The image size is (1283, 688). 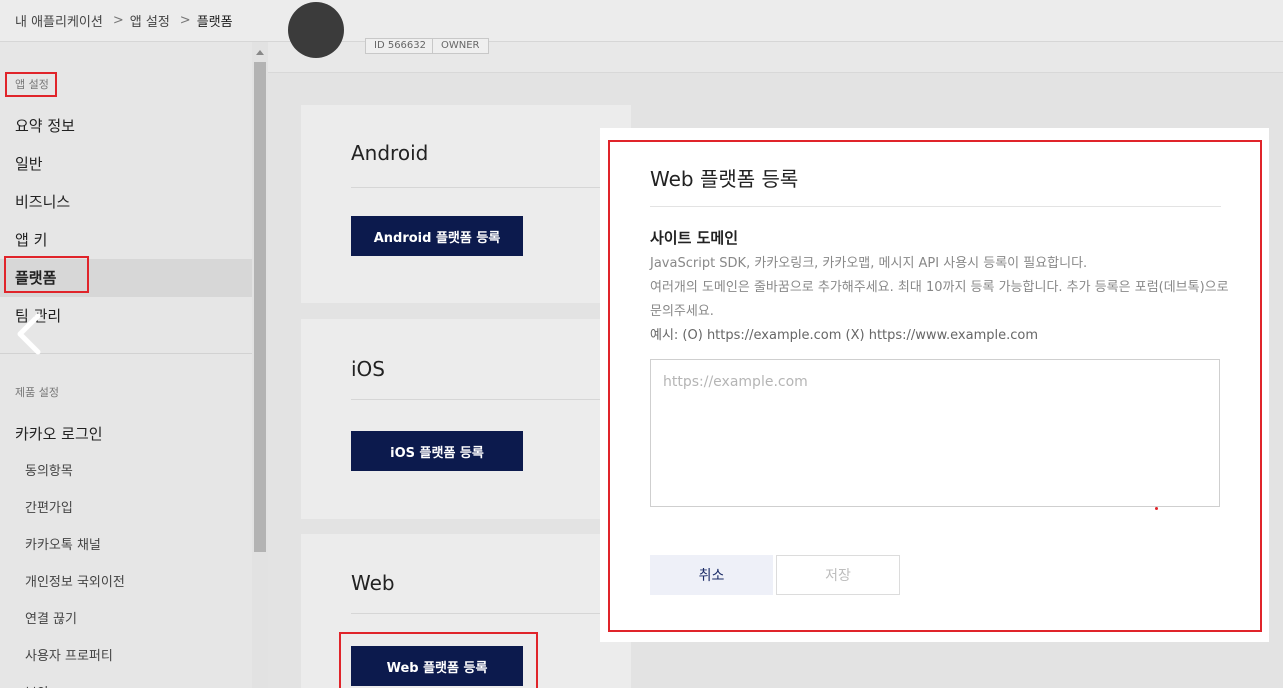 I want to click on chevron-left-icon, so click(x=30, y=334).